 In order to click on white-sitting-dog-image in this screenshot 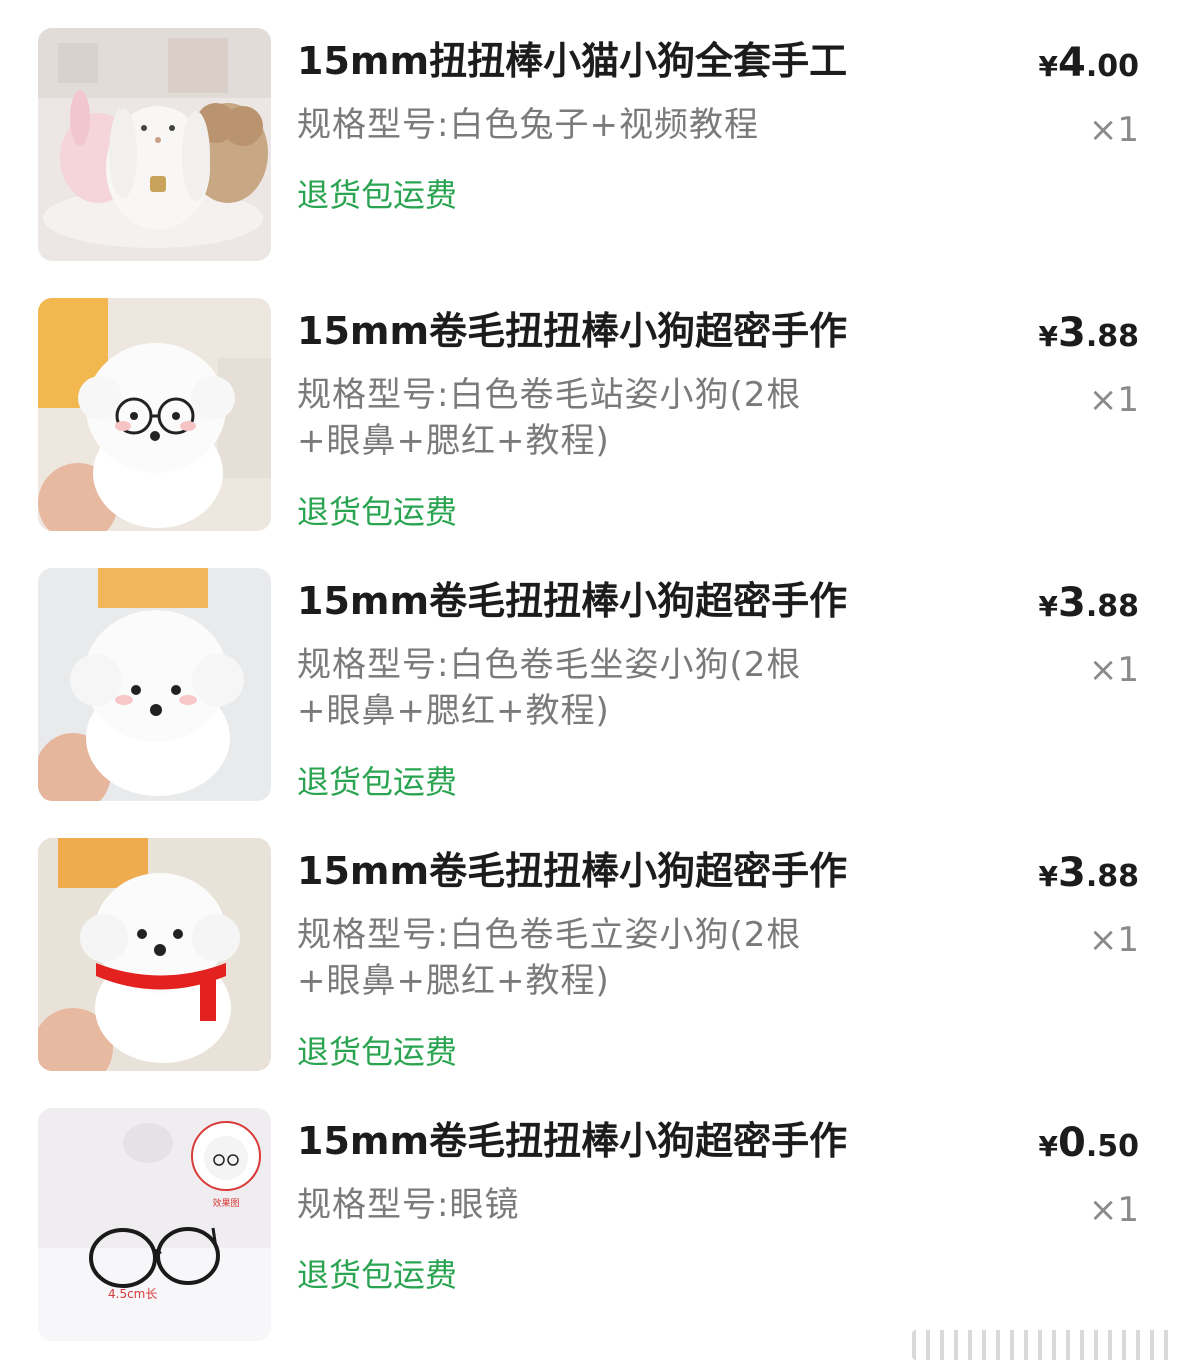, I will do `click(154, 684)`.